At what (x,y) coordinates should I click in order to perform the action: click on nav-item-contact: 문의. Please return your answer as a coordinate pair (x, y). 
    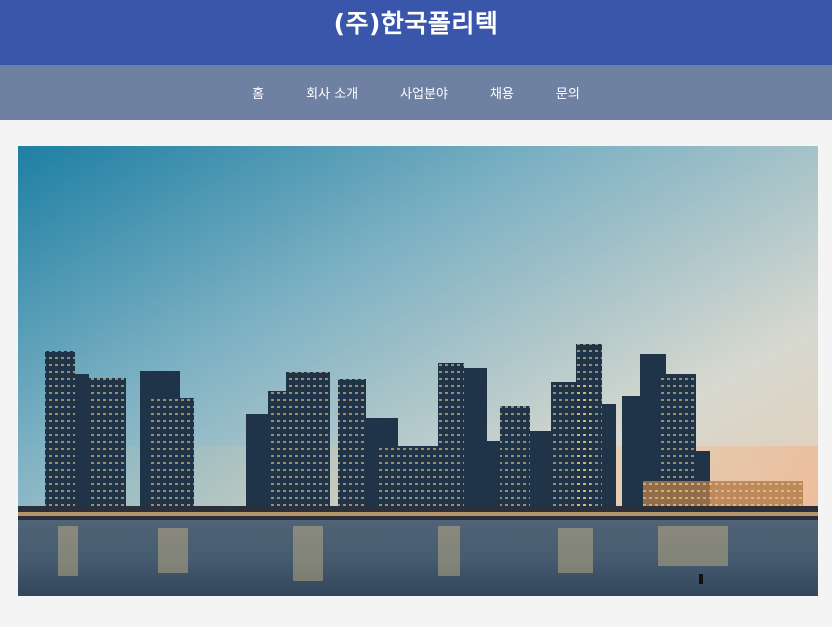
    Looking at the image, I should click on (568, 92).